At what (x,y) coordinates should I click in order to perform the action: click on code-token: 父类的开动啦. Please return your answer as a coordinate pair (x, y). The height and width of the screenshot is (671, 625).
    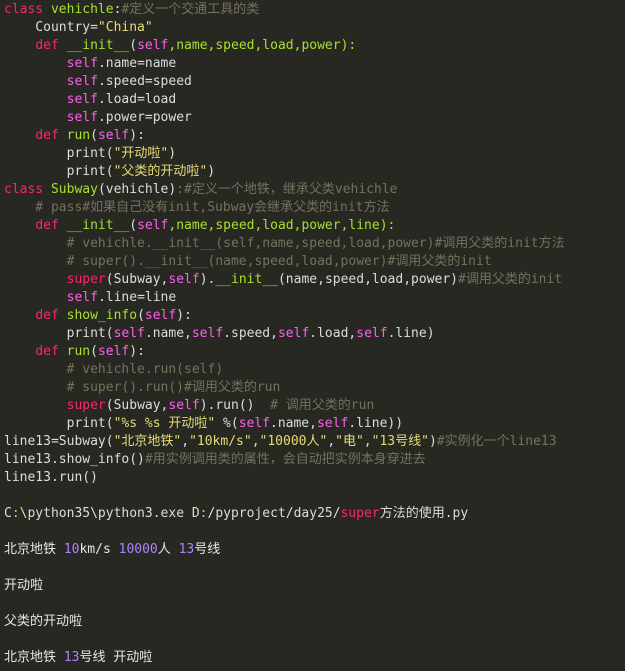
    Looking at the image, I should click on (43, 621).